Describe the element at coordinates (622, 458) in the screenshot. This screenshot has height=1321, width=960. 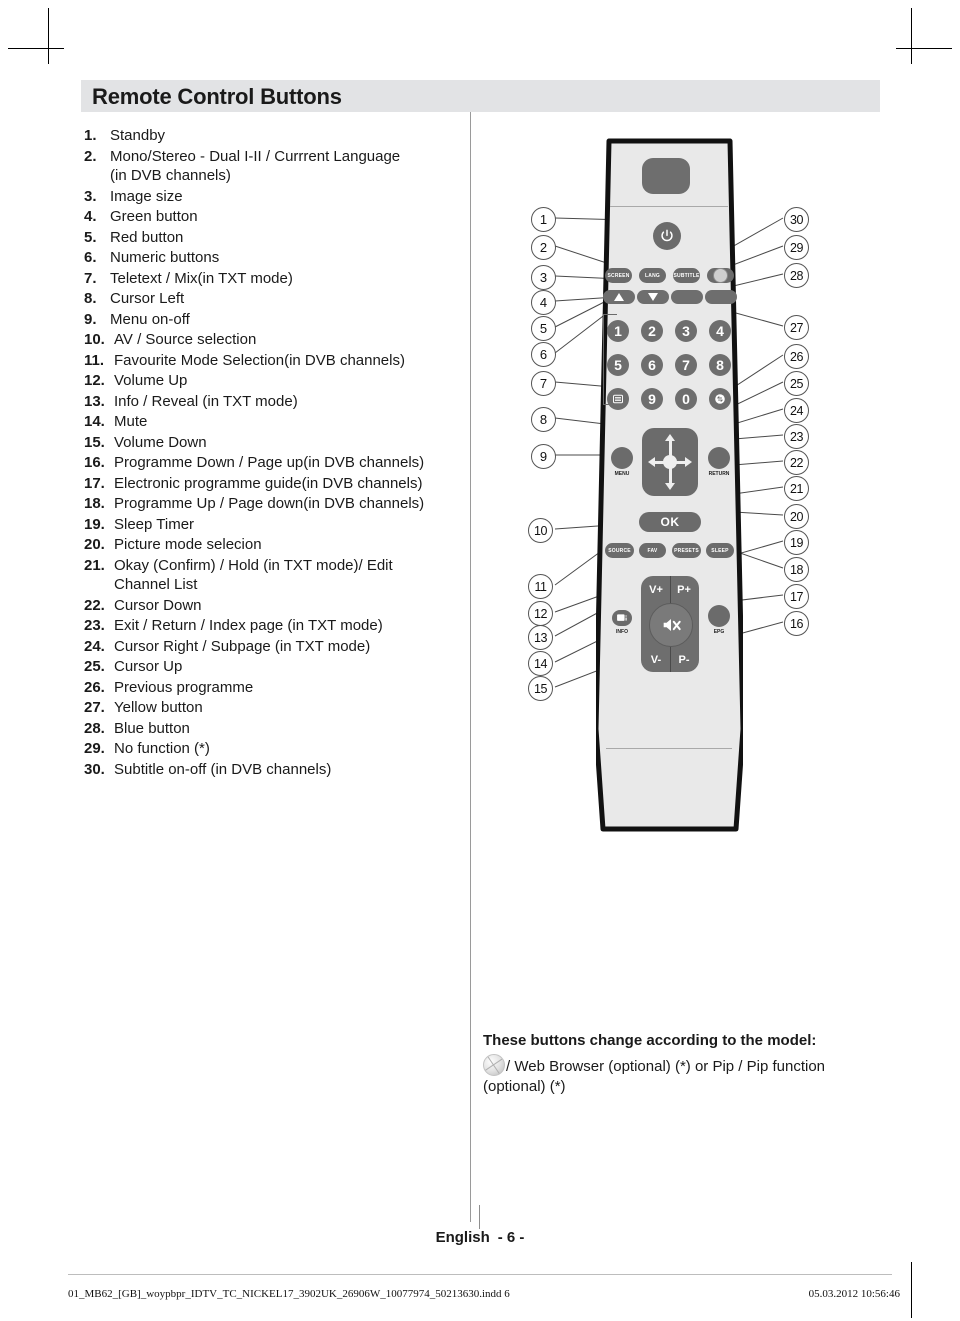
I see `menu-button` at that location.